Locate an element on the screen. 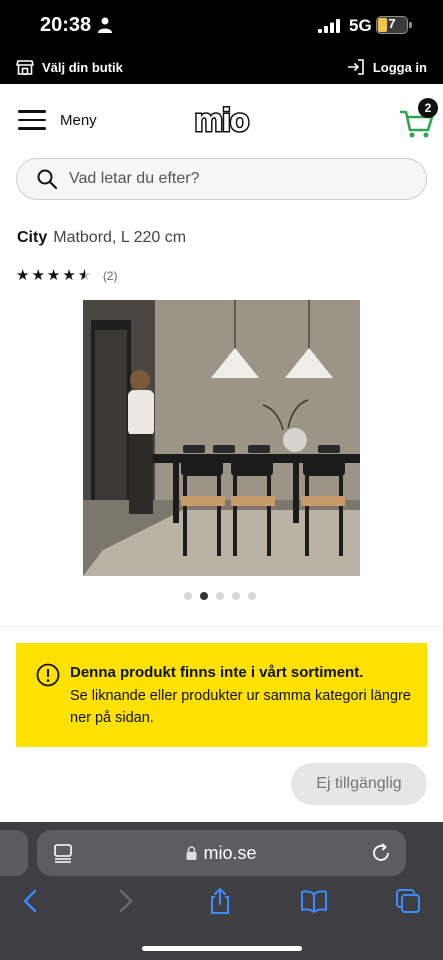 The width and height of the screenshot is (443, 960). login-link: Logga in is located at coordinates (387, 67).